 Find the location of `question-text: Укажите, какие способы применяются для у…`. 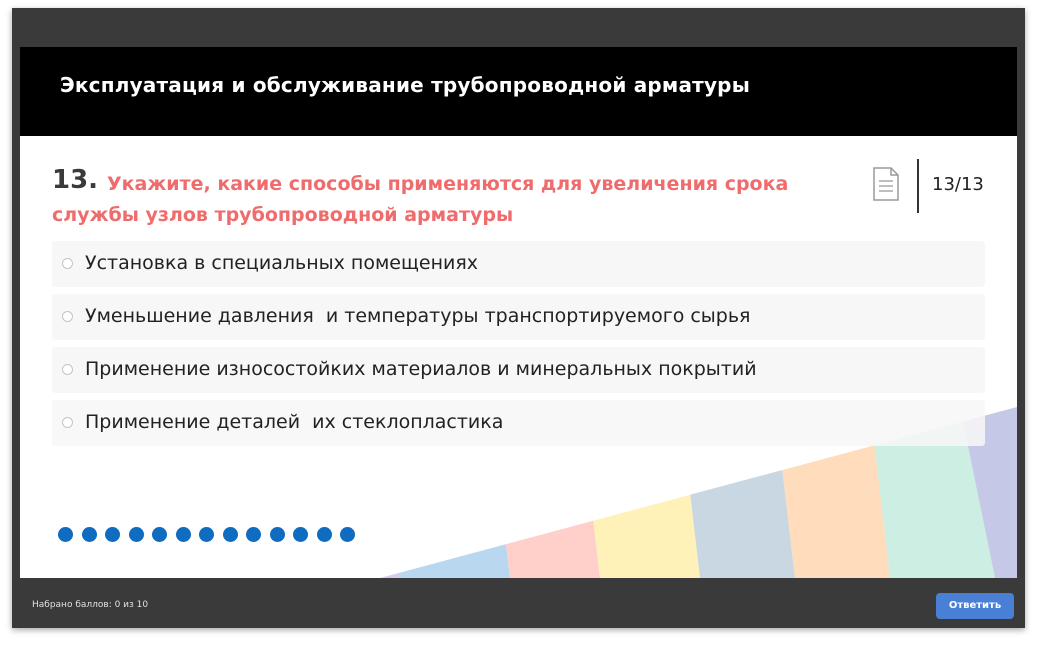

question-text: Укажите, какие способы применяются для у… is located at coordinates (420, 199).